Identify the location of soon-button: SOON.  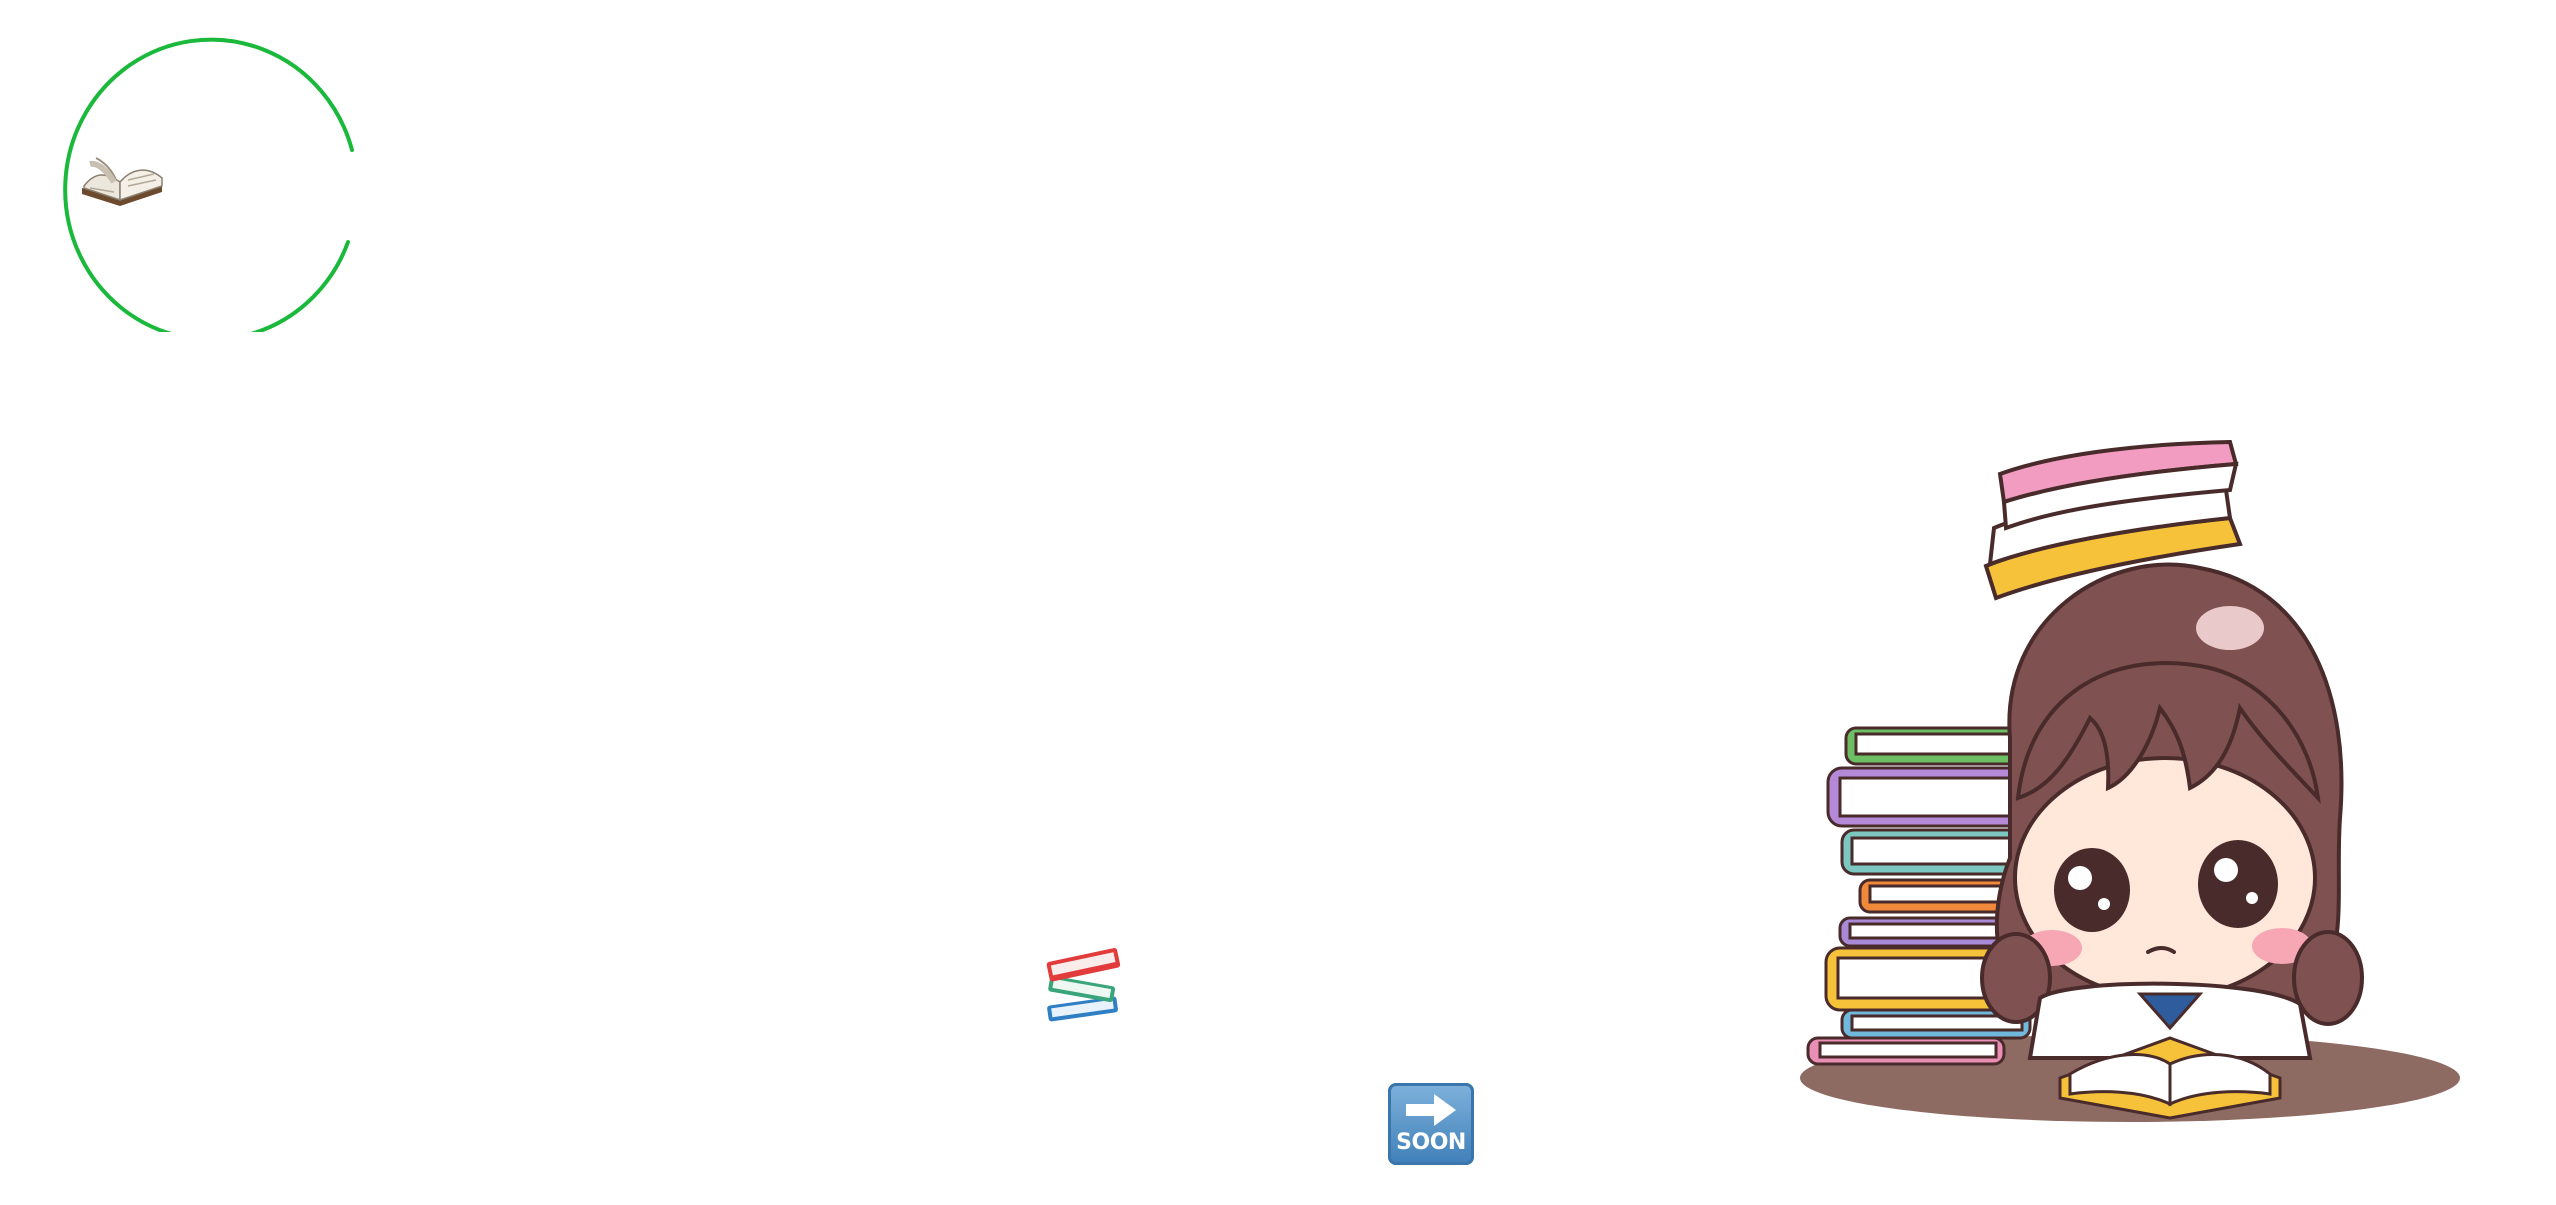
(1431, 1124).